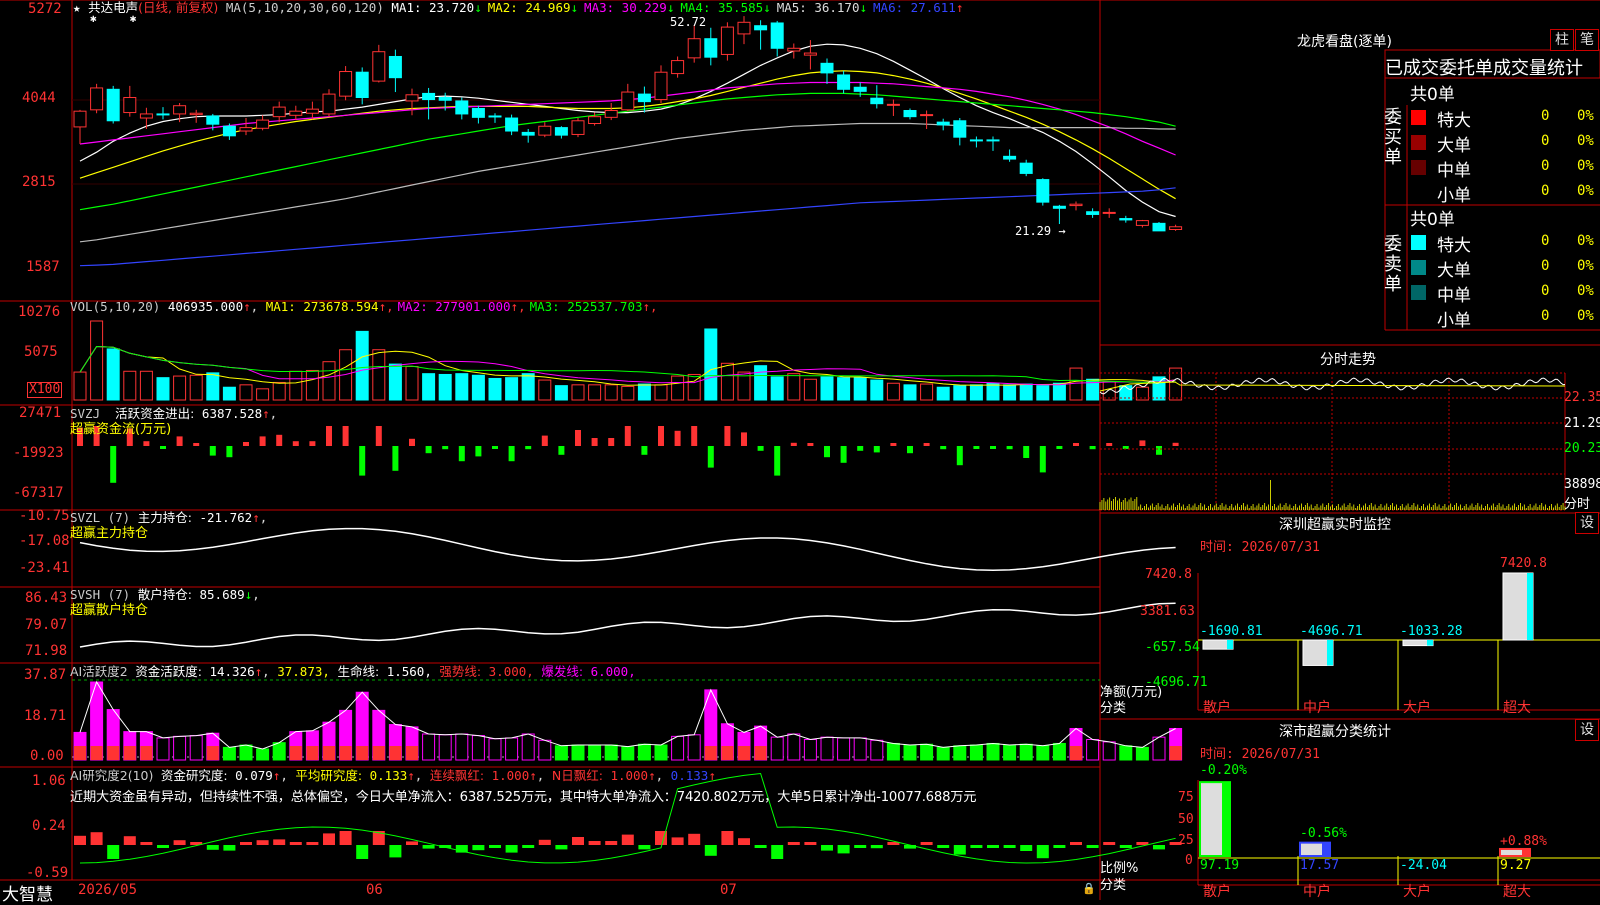 The height and width of the screenshot is (905, 1600). I want to click on intraday-title: 分时走势, so click(1348, 360).